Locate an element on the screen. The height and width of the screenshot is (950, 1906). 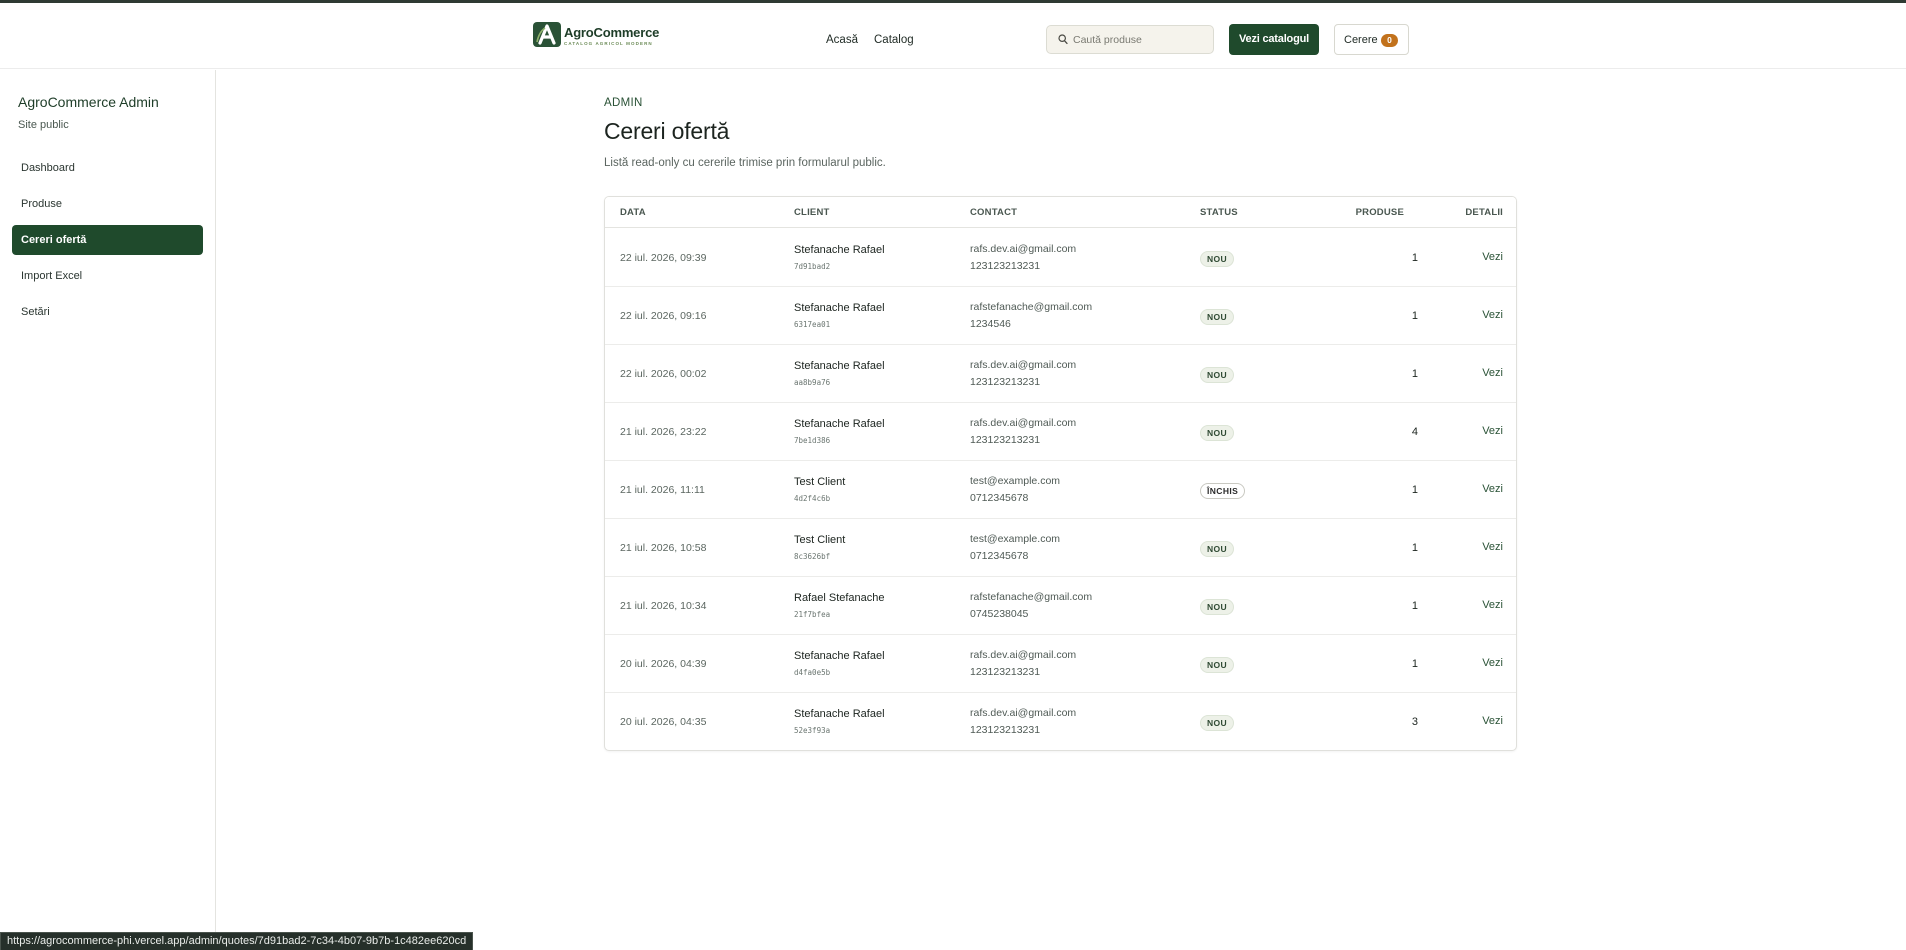
column-header-products: PRODUSE is located at coordinates (1379, 212).